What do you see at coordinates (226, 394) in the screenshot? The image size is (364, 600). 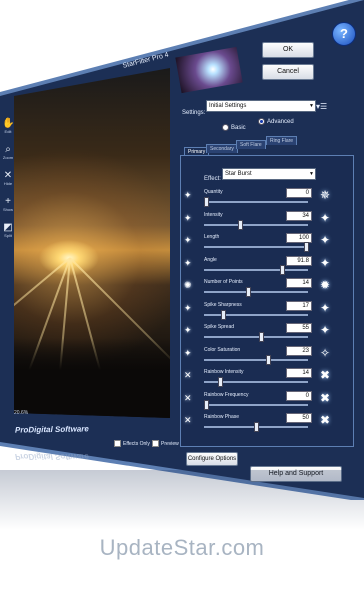 I see `param-name: Rainbow Frequency` at bounding box center [226, 394].